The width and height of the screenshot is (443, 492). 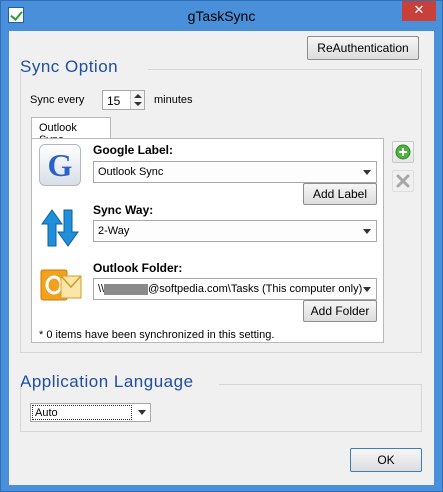 I want to click on google-g-glyph: G, so click(x=60, y=165).